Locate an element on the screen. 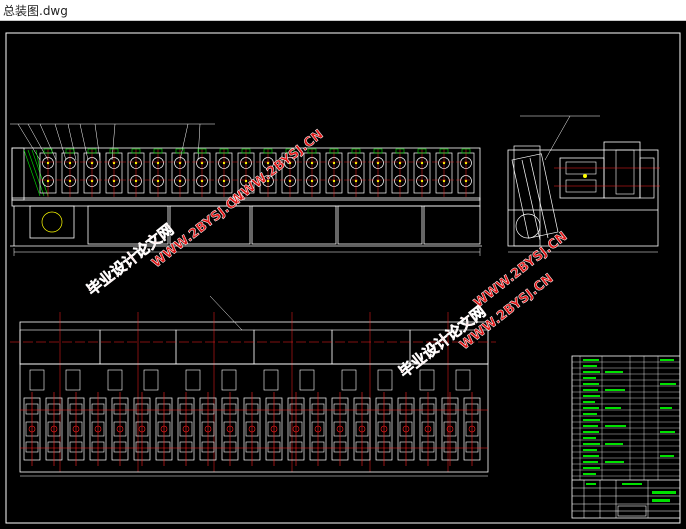  side-elevation-view is located at coordinates (583, 184).